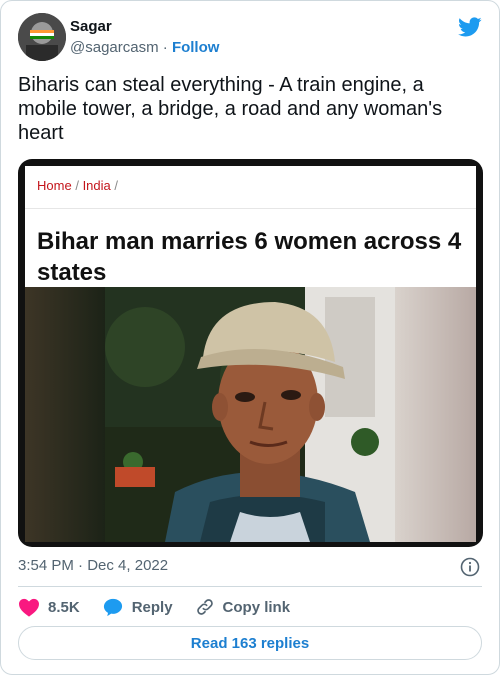 The width and height of the screenshot is (500, 675). What do you see at coordinates (112, 607) in the screenshot?
I see `reply-bubble-icon` at bounding box center [112, 607].